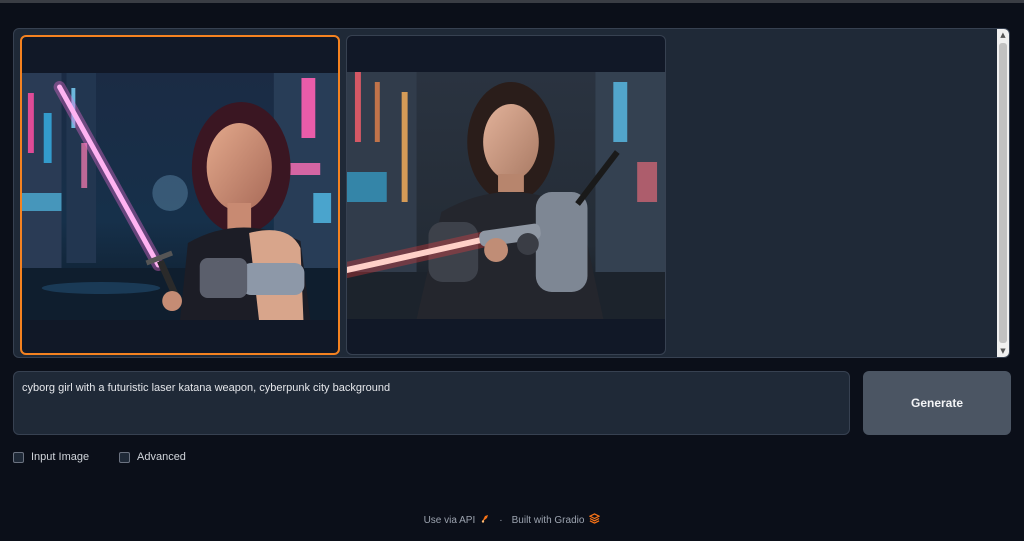 The image size is (1024, 541). What do you see at coordinates (595, 520) in the screenshot?
I see `gradio-logo-icon` at bounding box center [595, 520].